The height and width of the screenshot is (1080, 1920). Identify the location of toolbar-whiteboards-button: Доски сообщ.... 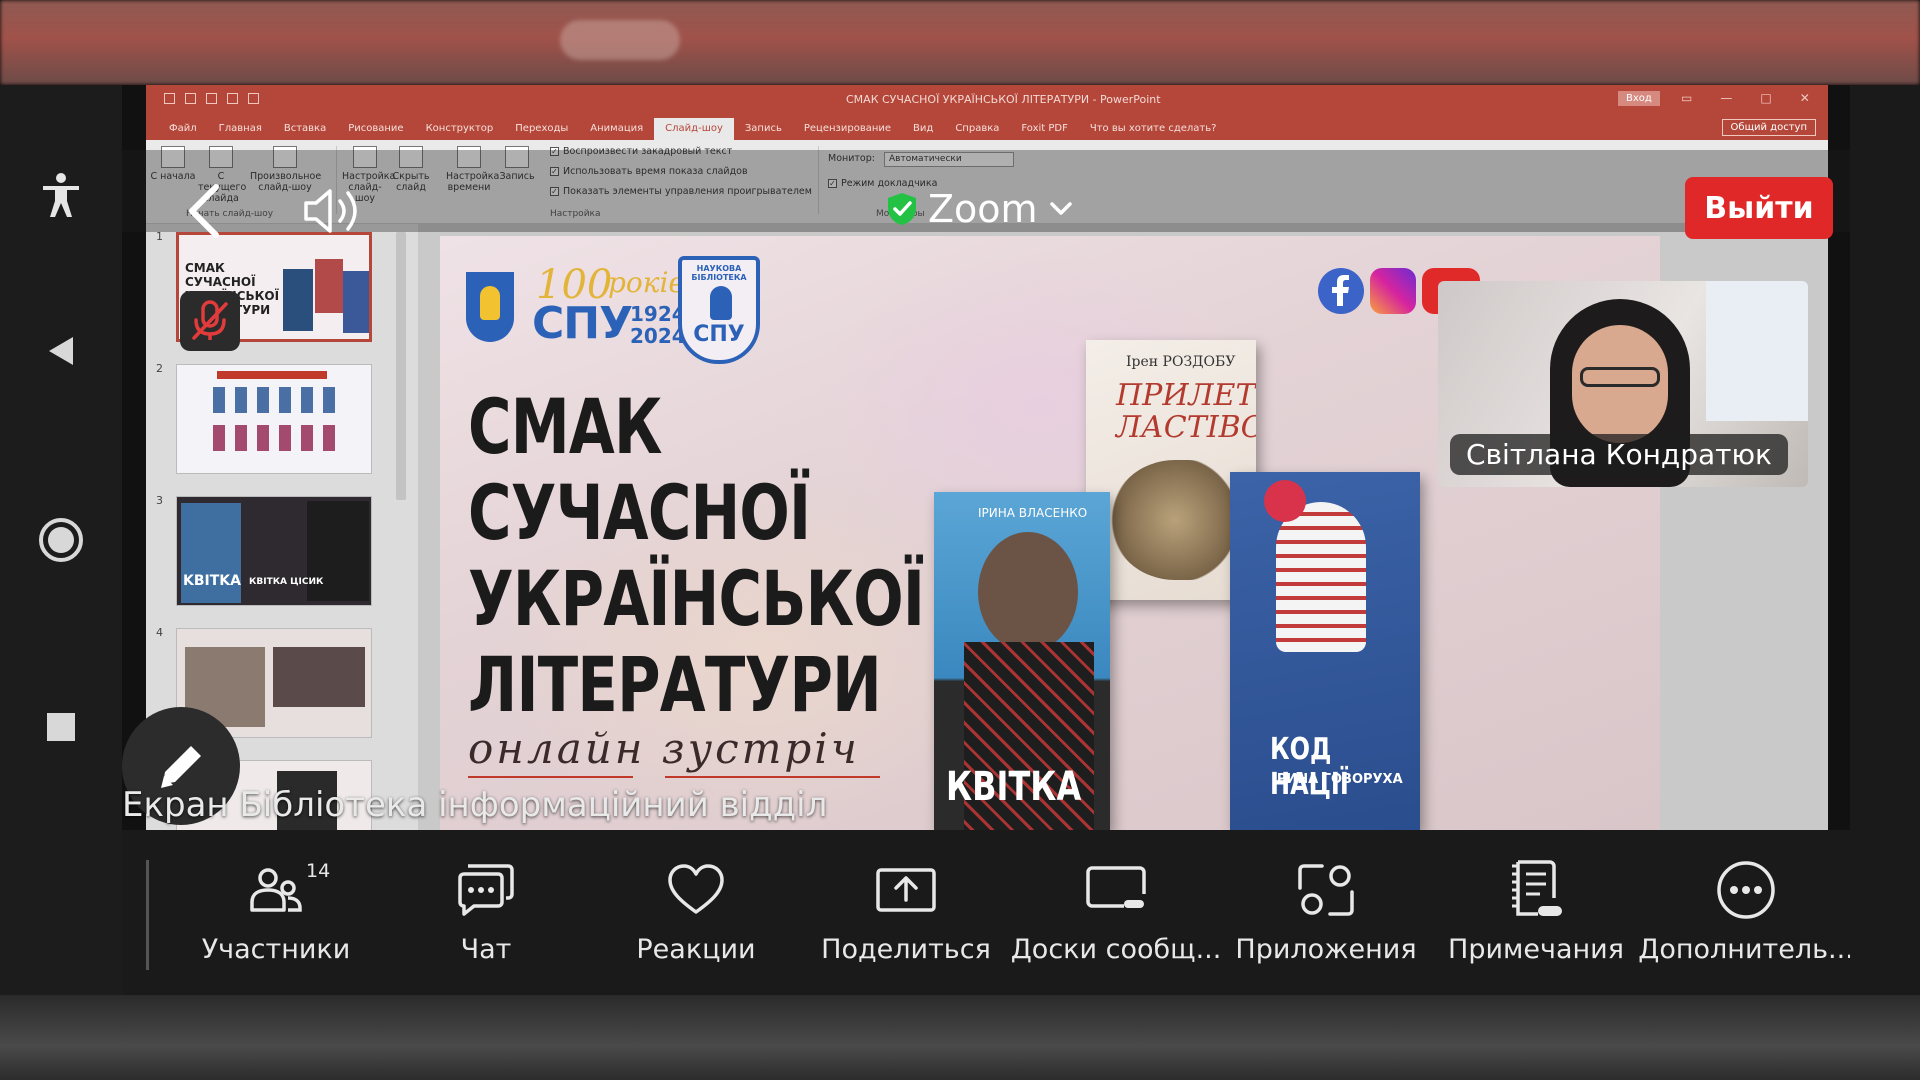
(1116, 918).